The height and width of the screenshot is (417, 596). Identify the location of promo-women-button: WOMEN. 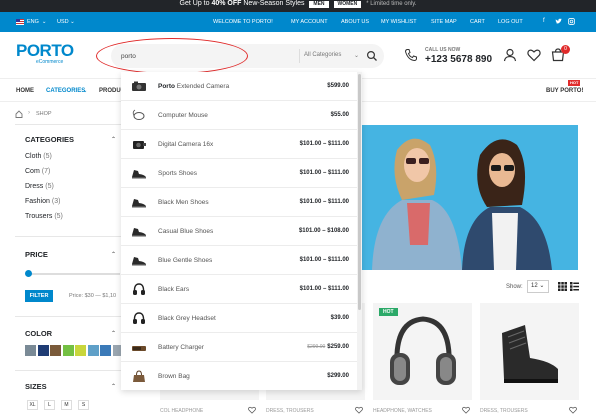
(347, 4).